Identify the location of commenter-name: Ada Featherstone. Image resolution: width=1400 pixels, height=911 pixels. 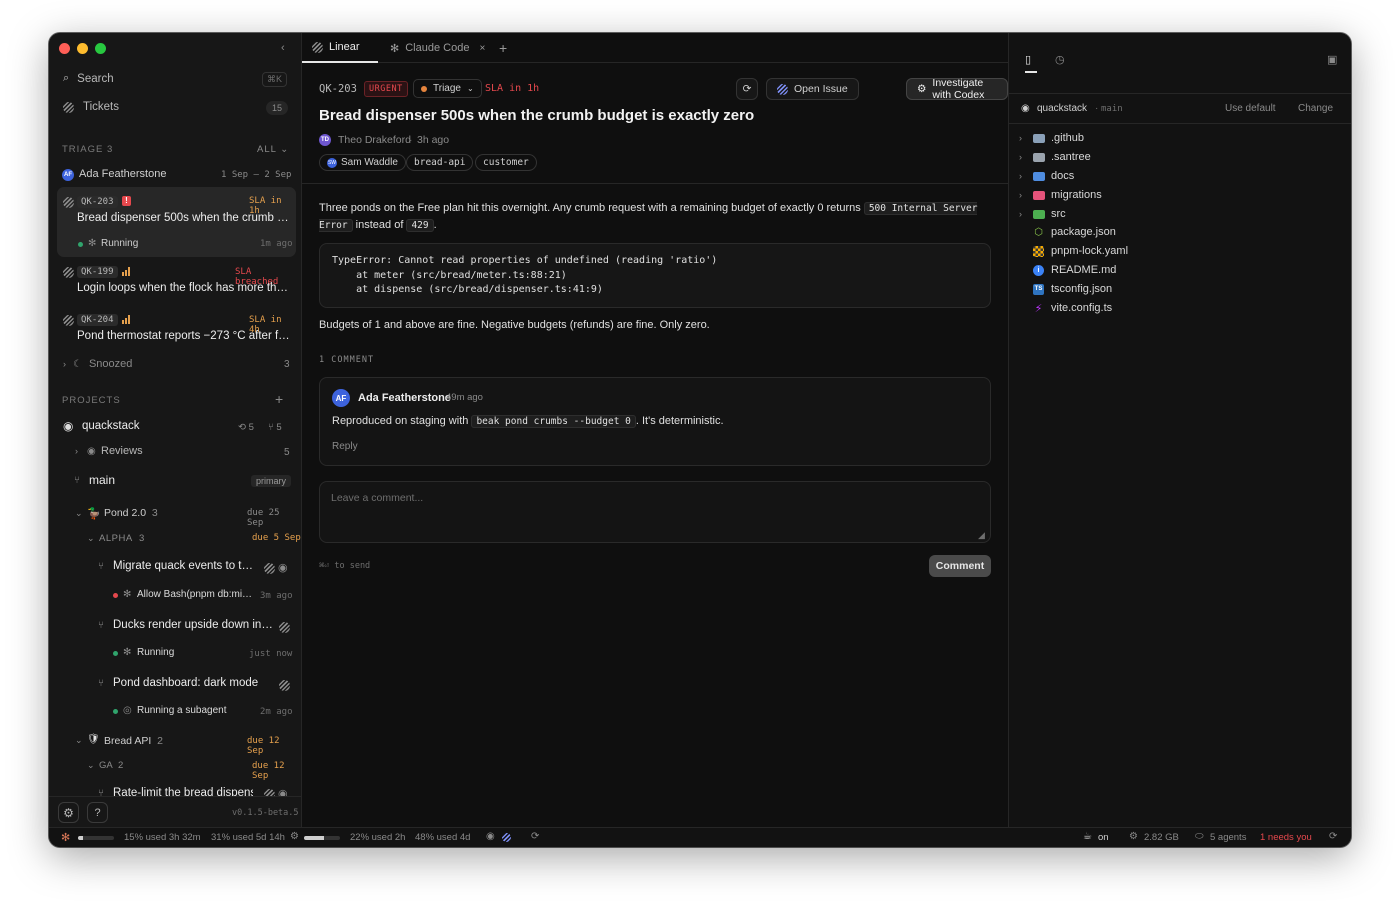
(404, 398).